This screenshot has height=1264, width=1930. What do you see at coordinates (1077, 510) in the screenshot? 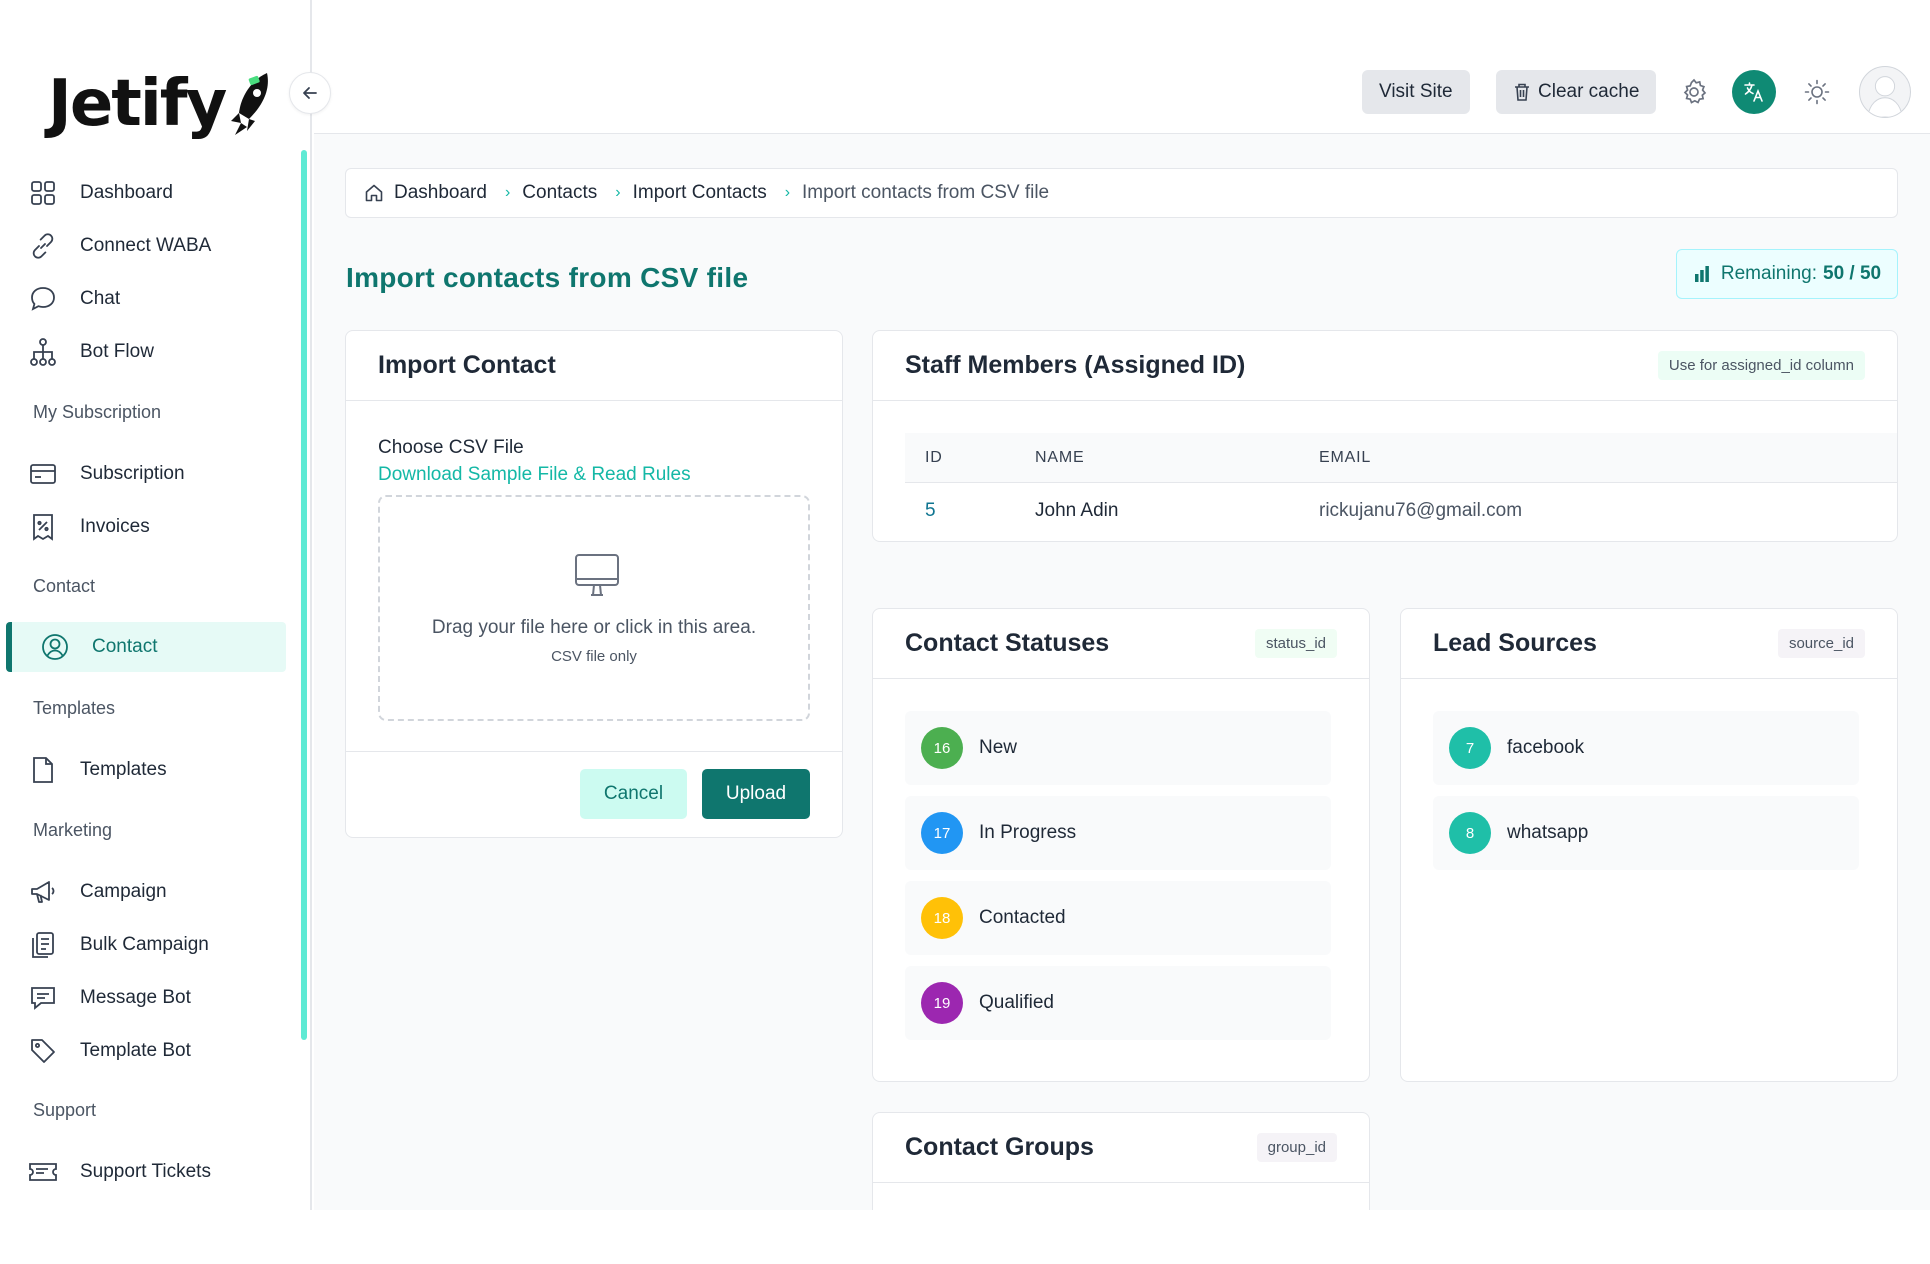
I see `staff-name: John Adin` at bounding box center [1077, 510].